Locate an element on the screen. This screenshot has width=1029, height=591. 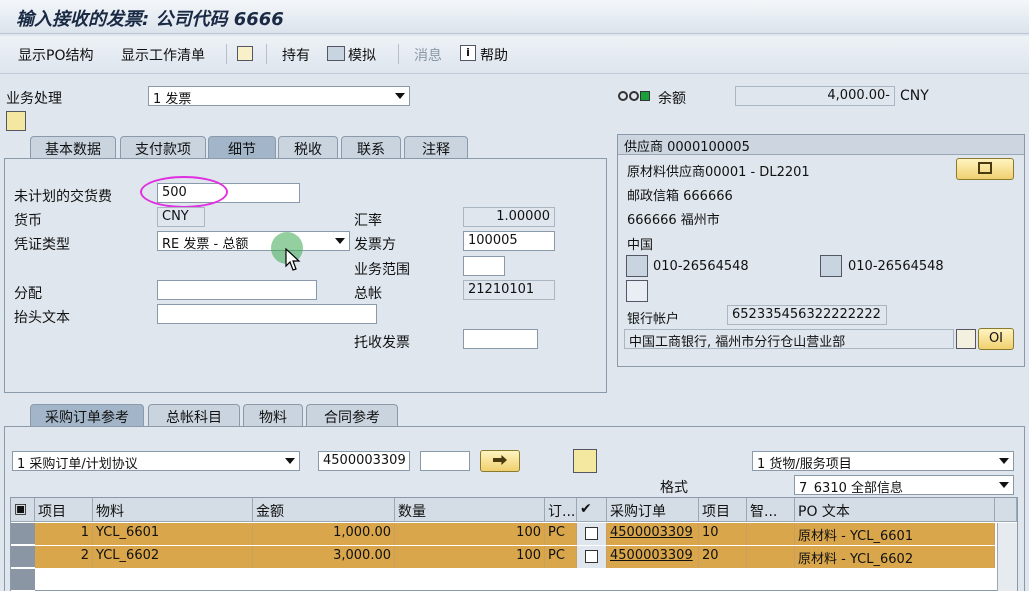
tab-tax: 税收 is located at coordinates (308, 147).